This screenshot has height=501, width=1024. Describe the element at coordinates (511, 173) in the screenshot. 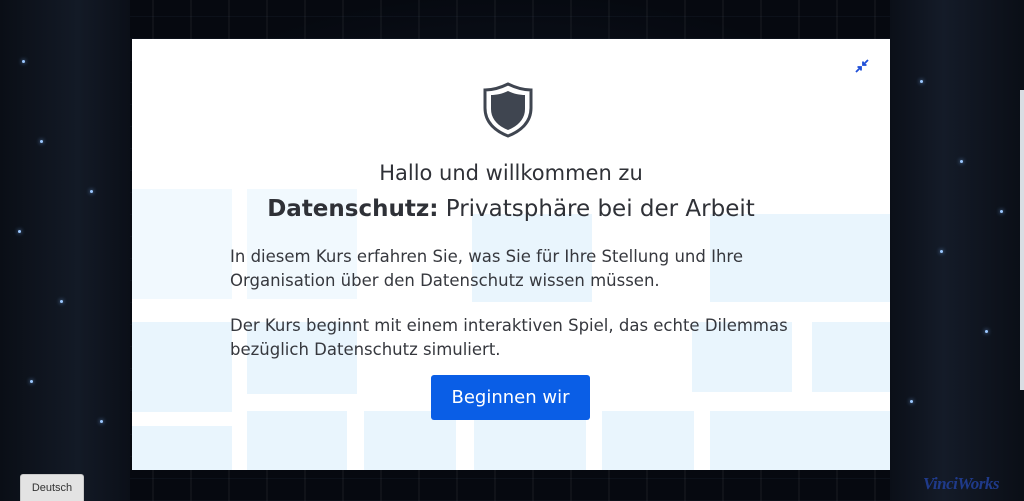

I see `greeting-text: Hallo und willkommen zu` at that location.